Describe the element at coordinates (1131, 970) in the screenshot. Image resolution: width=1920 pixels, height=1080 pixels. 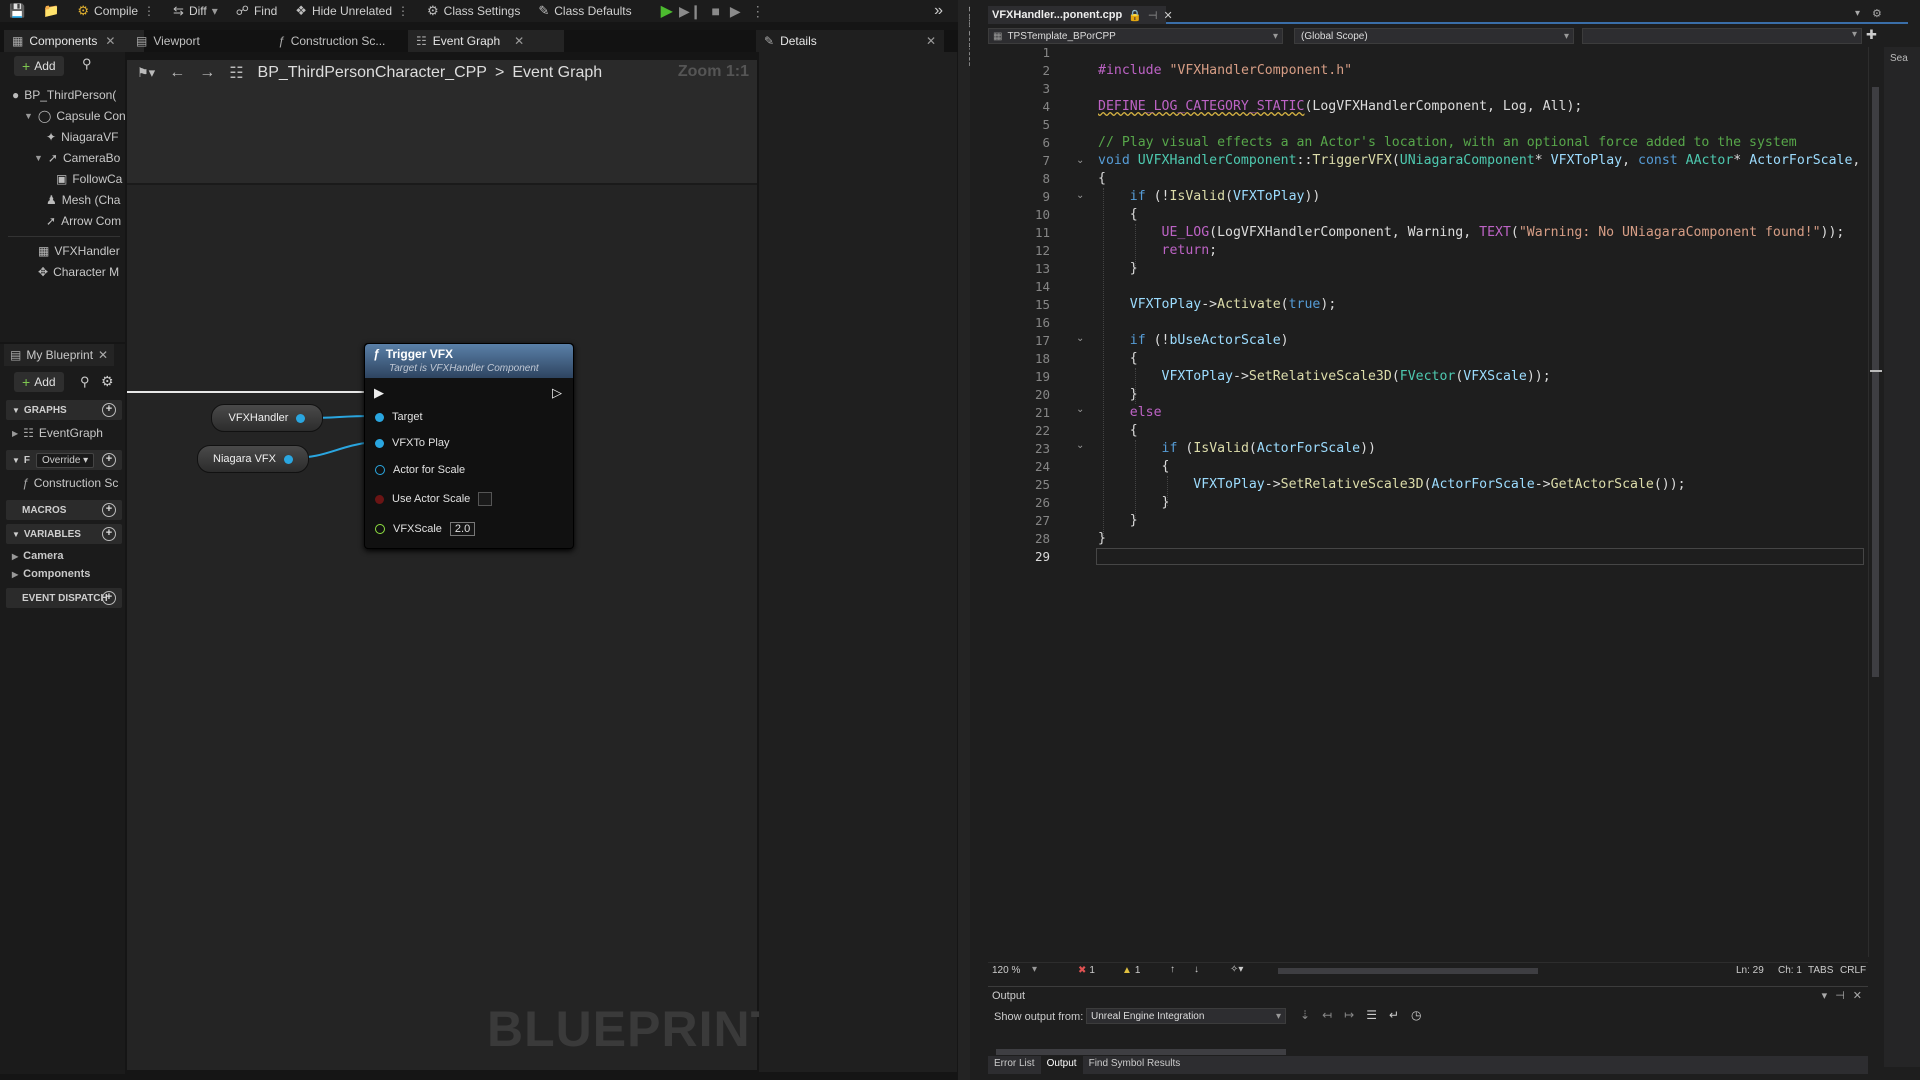
I see `warning-count: ▲ 1` at that location.